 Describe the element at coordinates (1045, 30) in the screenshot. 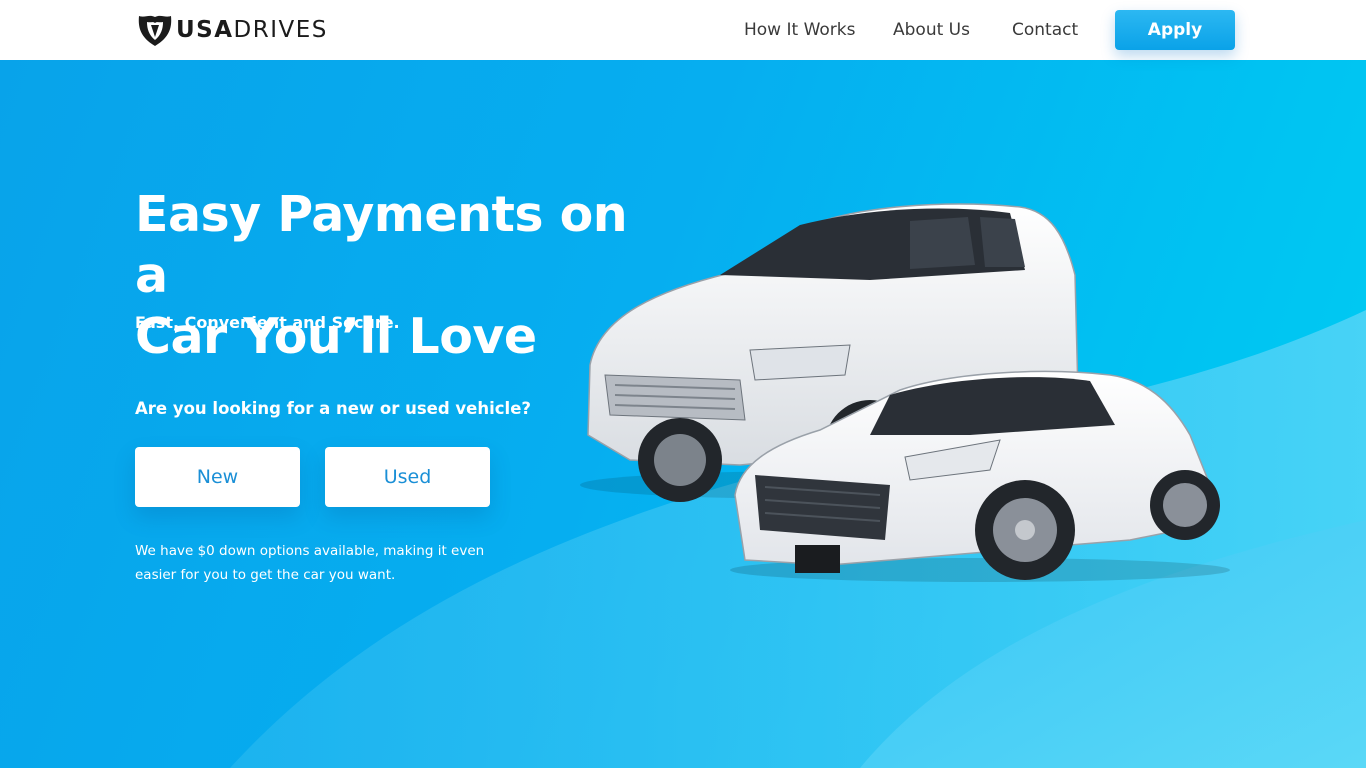

I see `nav-contact: Contact` at that location.